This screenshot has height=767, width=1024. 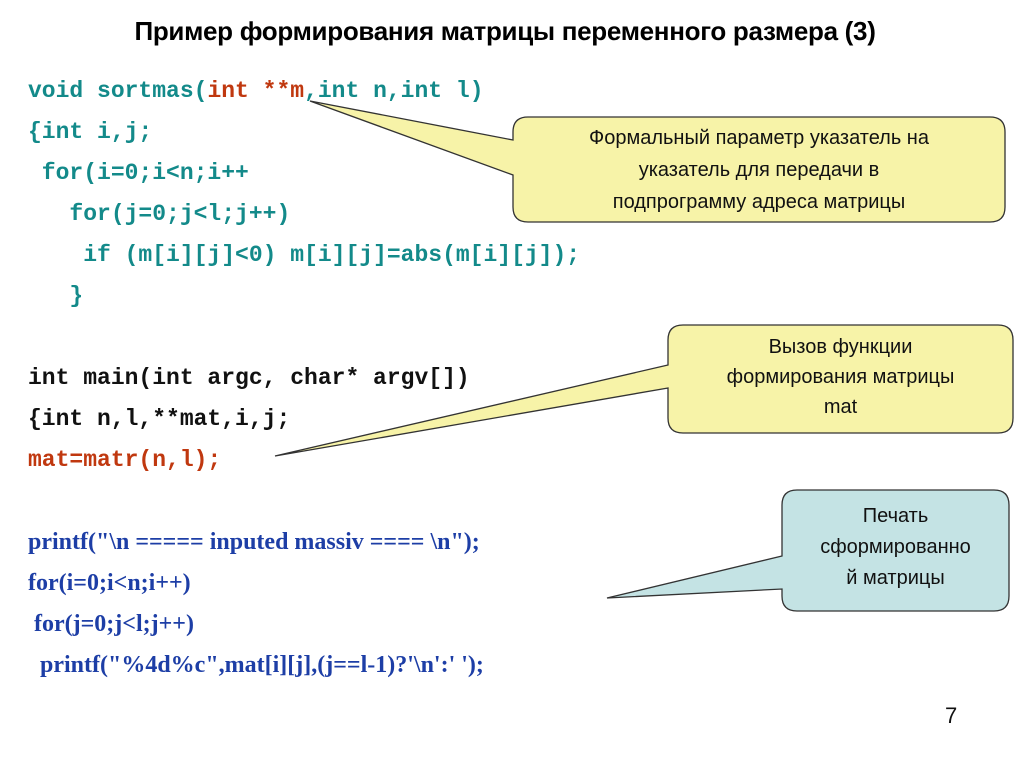 What do you see at coordinates (159, 419) in the screenshot?
I see `code-line: {int n,l,**mat,i,j;` at bounding box center [159, 419].